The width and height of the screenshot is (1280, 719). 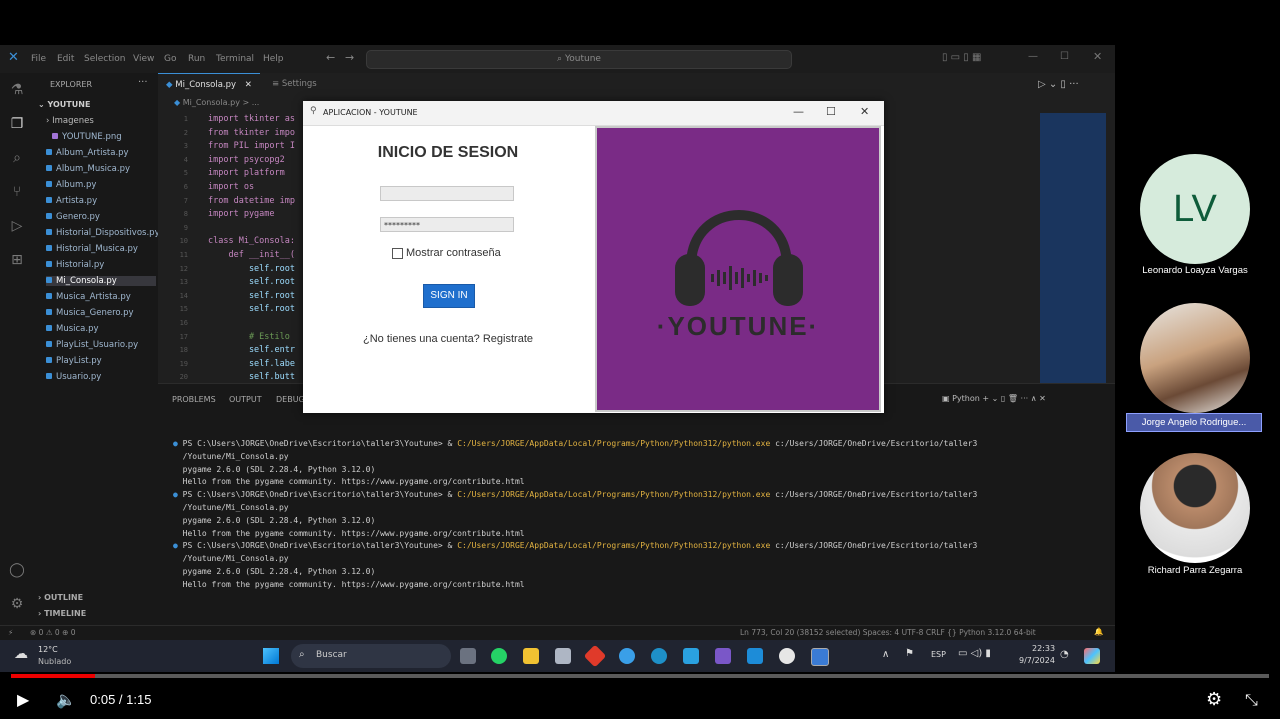 What do you see at coordinates (787, 656) in the screenshot?
I see `app-white-icon` at bounding box center [787, 656].